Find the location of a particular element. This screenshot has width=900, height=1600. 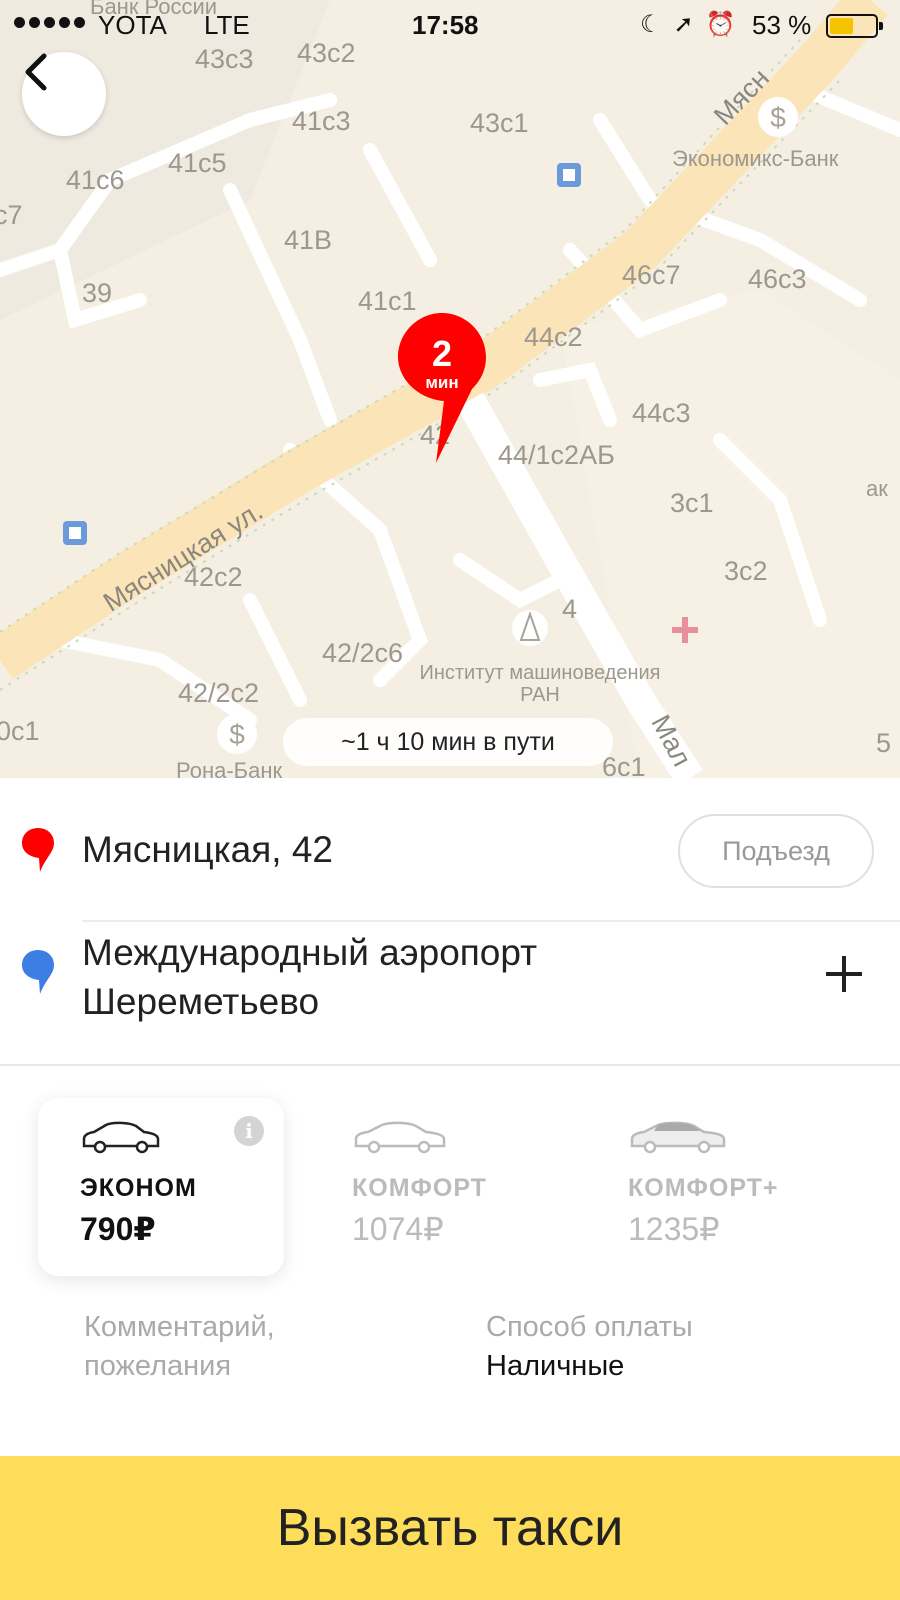

chevron-left-icon is located at coordinates (36, 72).